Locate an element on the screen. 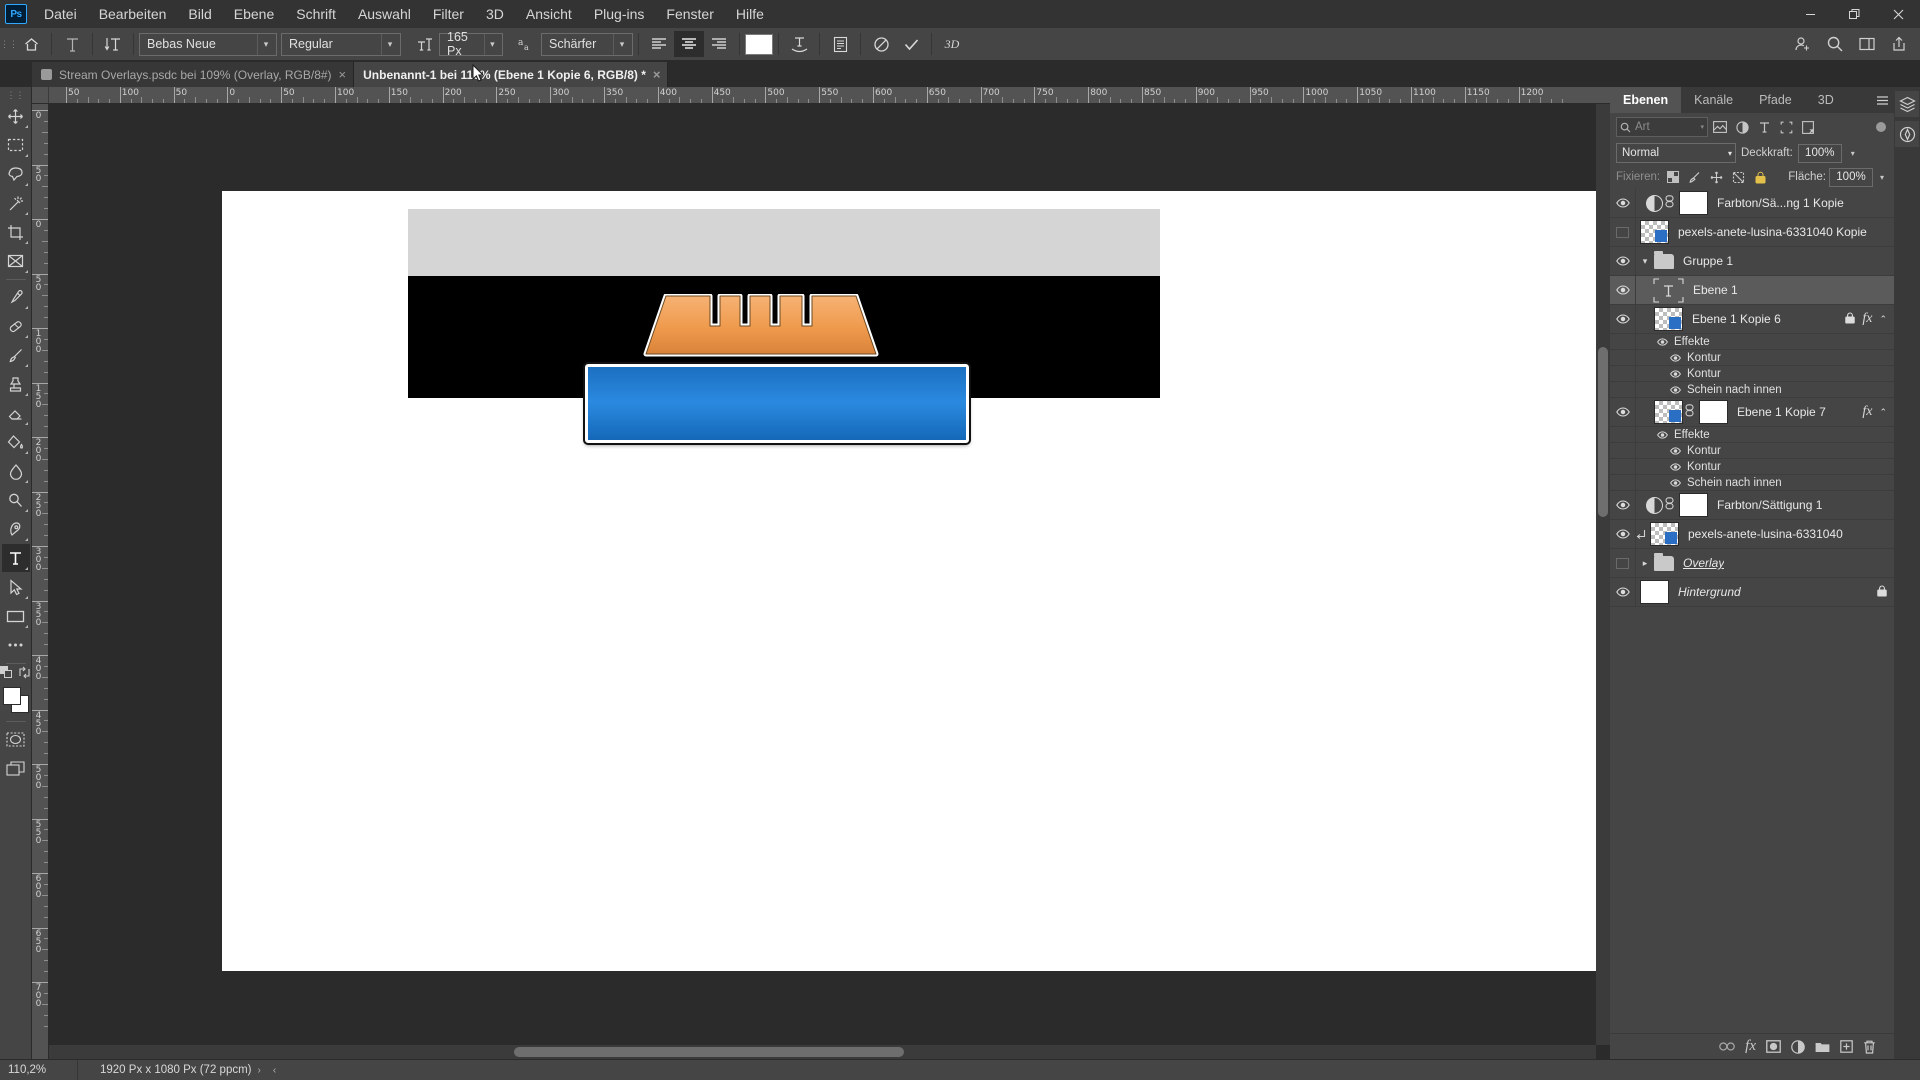 The width and height of the screenshot is (1920, 1080). align-center-icon is located at coordinates (689, 44).